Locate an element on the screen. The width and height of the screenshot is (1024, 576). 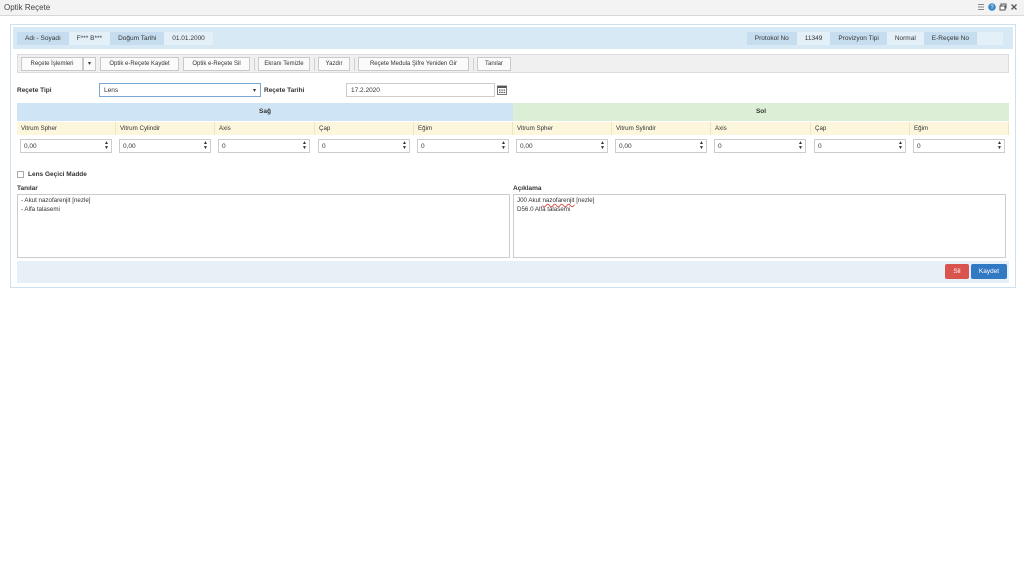
name-value: F*** B*** is located at coordinates (89, 38).